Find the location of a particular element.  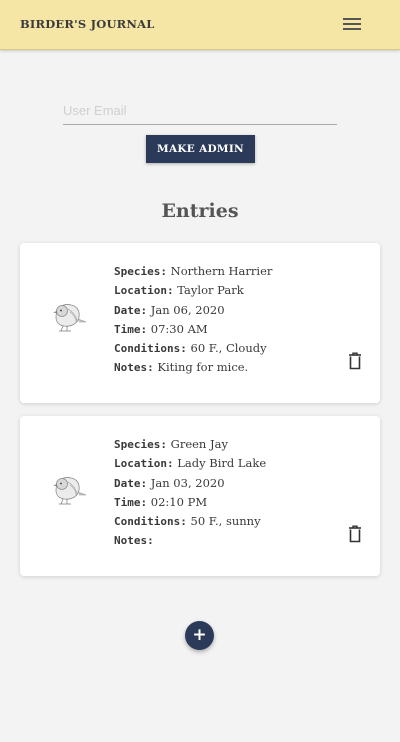

make-admin-button: MAKE ADMIN is located at coordinates (200, 149).